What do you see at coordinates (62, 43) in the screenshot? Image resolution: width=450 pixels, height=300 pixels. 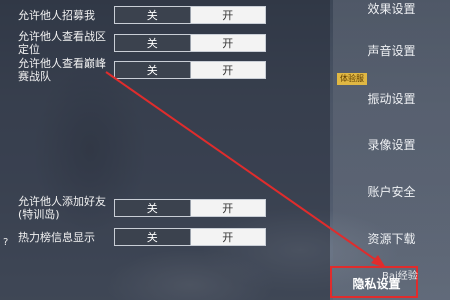 I see `row-label: 允许他人查看战区定位` at bounding box center [62, 43].